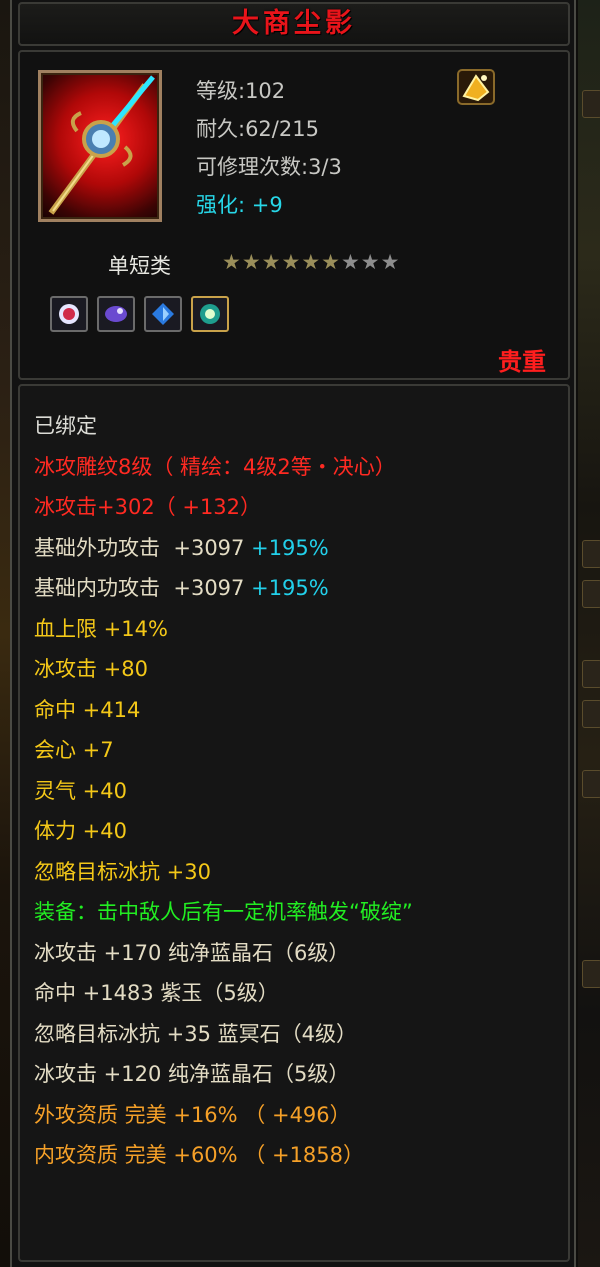 This screenshot has width=600, height=1267. I want to click on background-right-edge, so click(589, 633).